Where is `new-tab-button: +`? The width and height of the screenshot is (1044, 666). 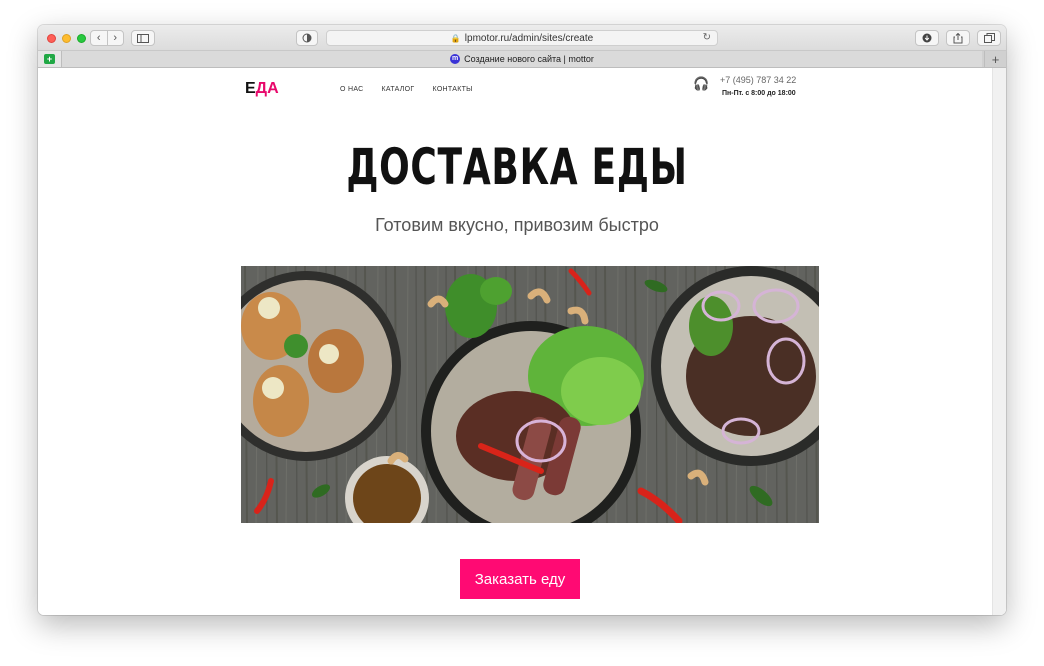
new-tab-button: + is located at coordinates (995, 59).